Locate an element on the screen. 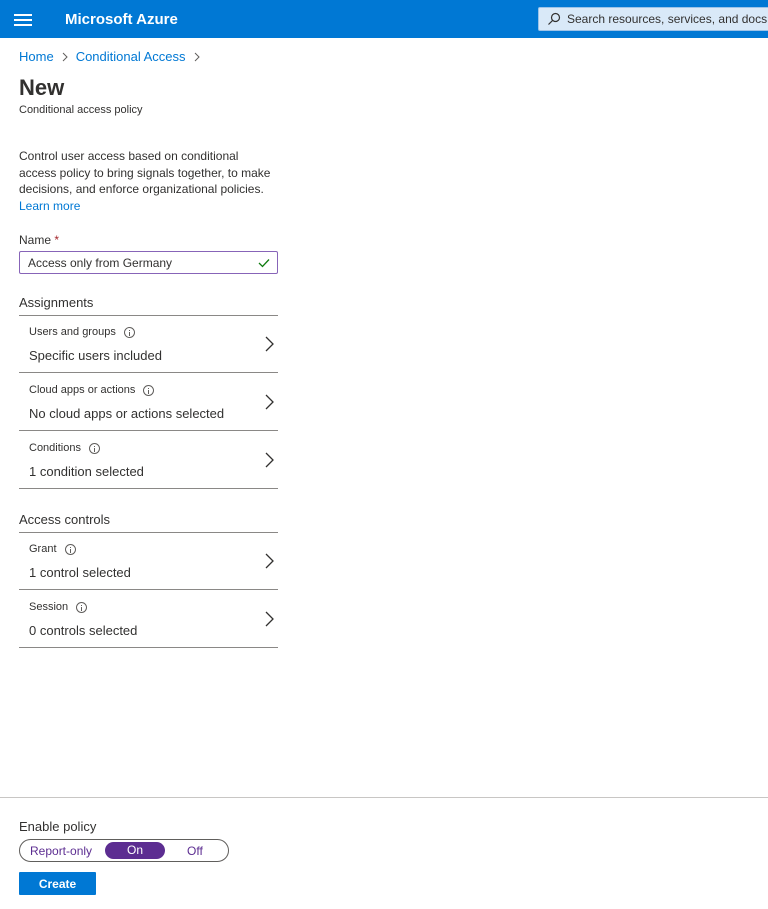  name-field is located at coordinates (148, 262).